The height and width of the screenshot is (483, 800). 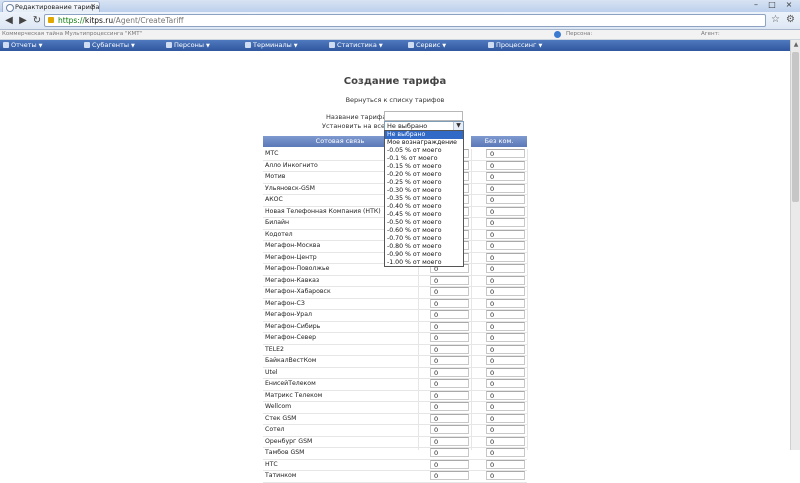 What do you see at coordinates (405, 20) in the screenshot?
I see `address-bar: https://kitps.ru/Agent/CreateTariff` at bounding box center [405, 20].